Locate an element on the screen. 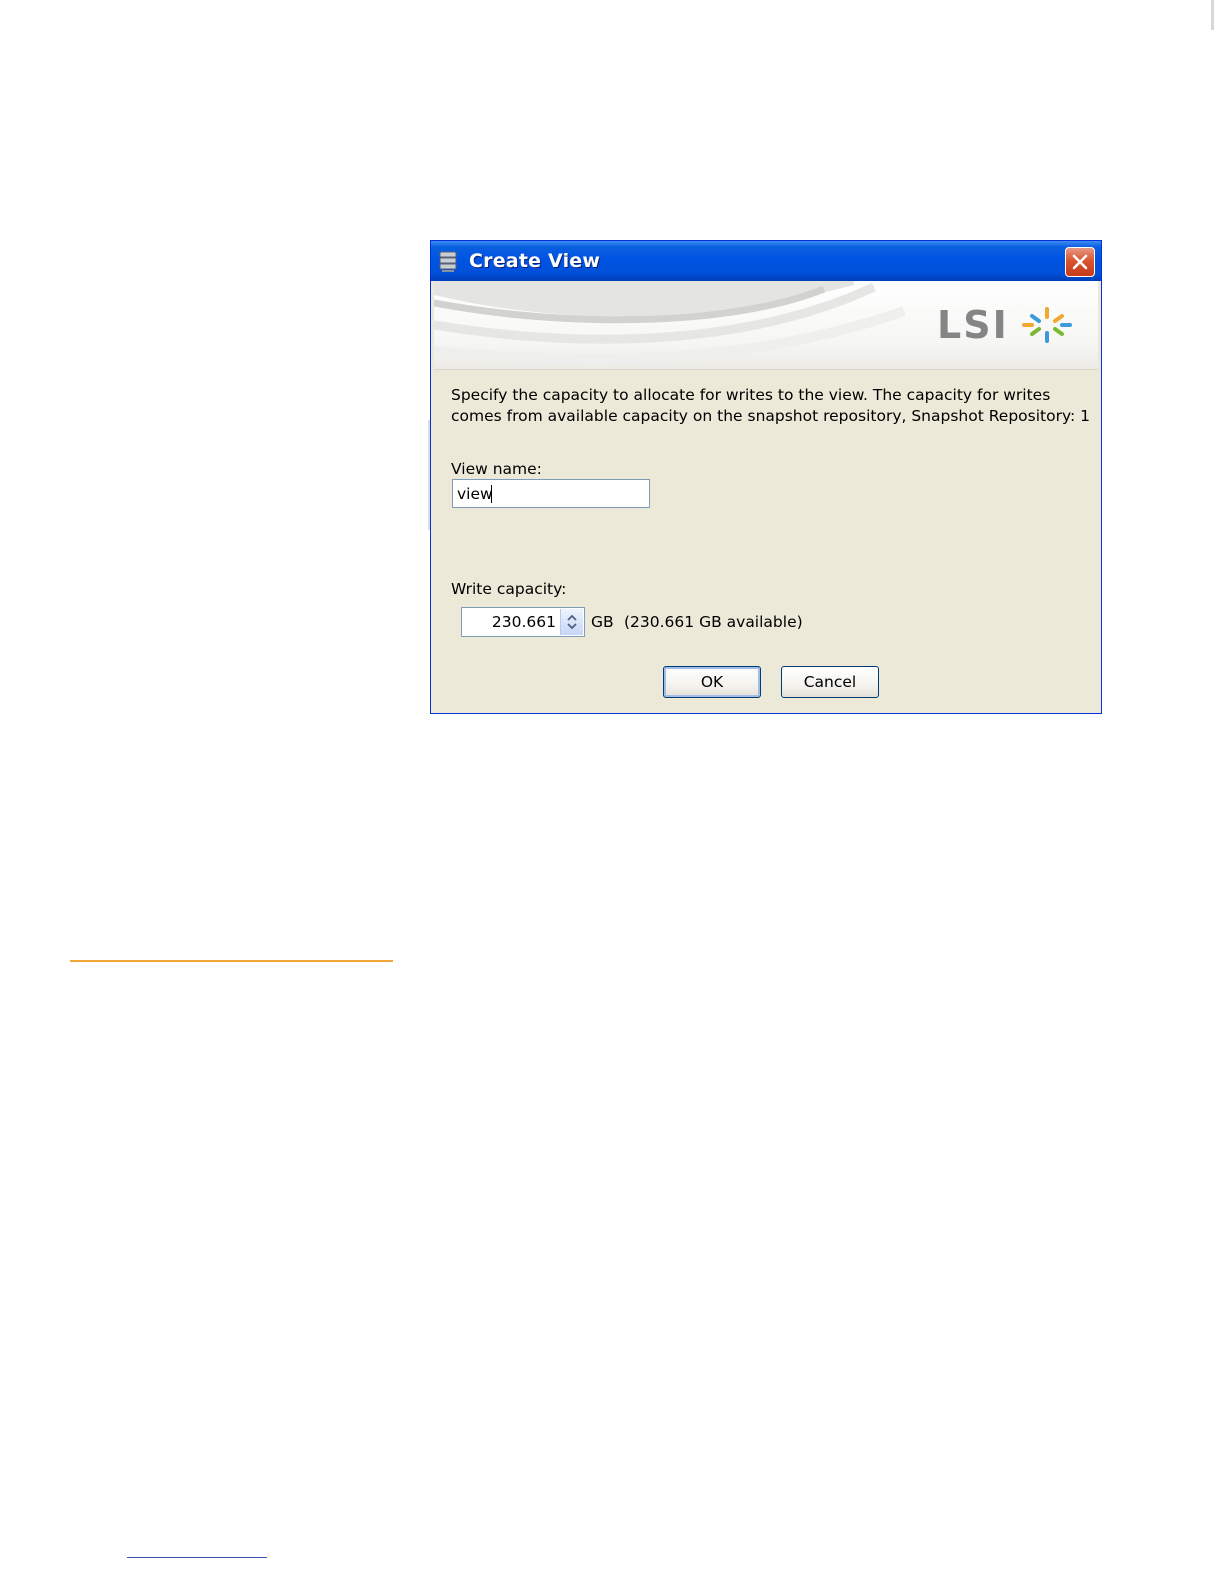 The height and width of the screenshot is (1584, 1224). close-button is located at coordinates (1080, 262).